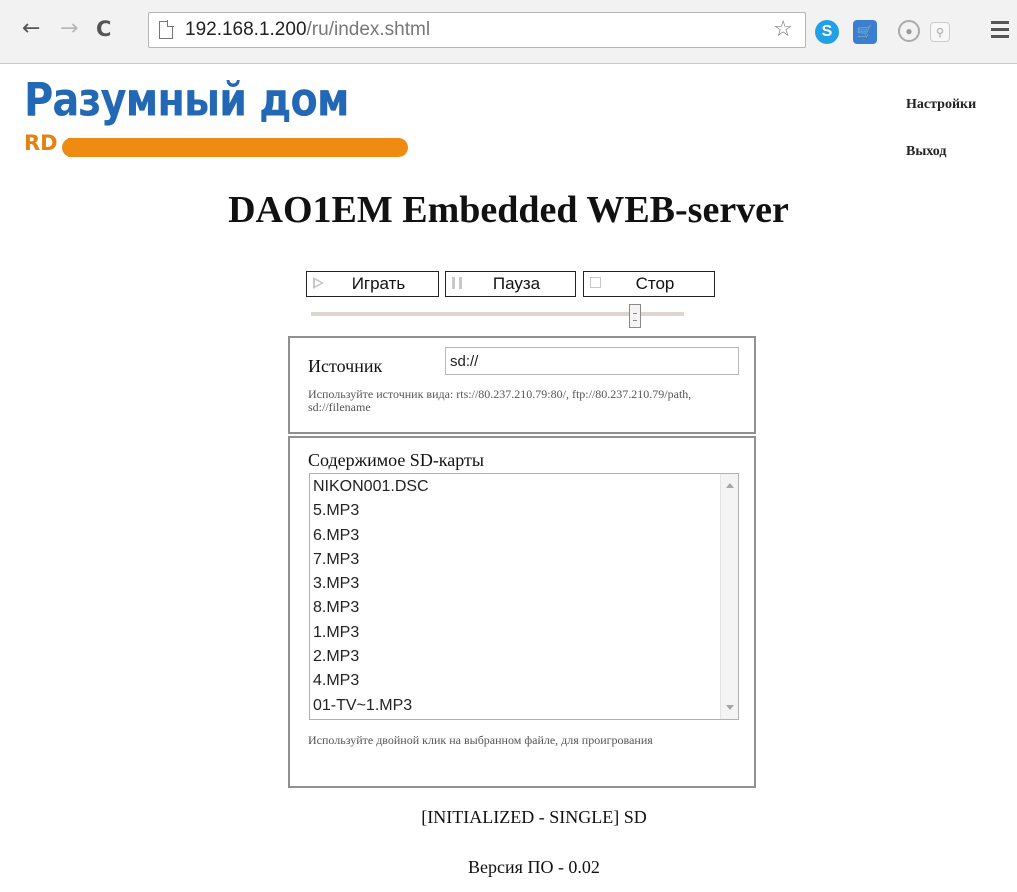 This screenshot has height=892, width=1017. What do you see at coordinates (345, 366) in the screenshot?
I see `source-label: Источник` at bounding box center [345, 366].